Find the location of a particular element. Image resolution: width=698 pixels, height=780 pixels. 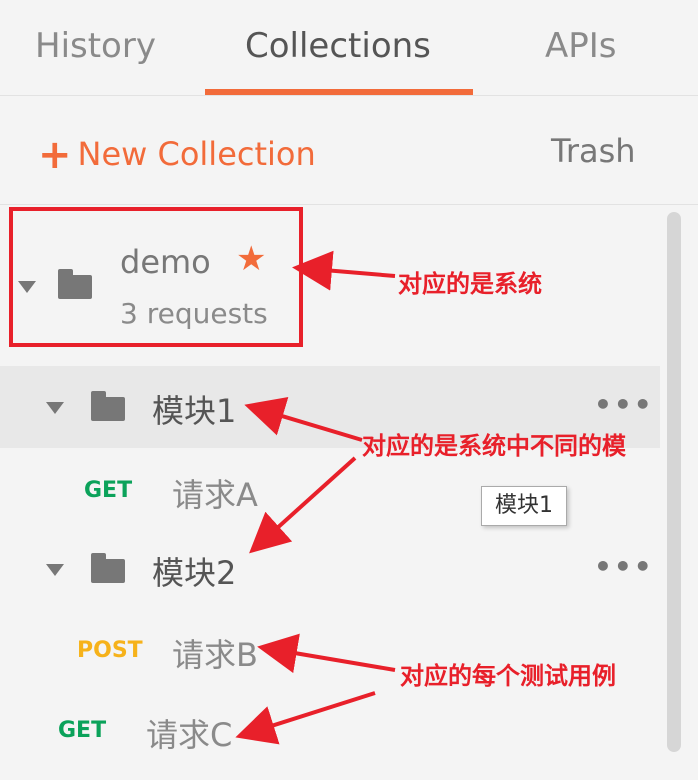

annotation-cases: 对应的每个测试用例 is located at coordinates (508, 676).